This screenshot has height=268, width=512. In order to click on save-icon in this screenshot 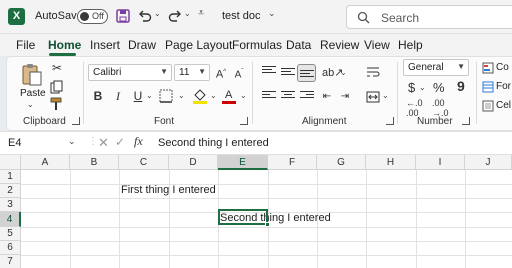, I will do `click(123, 16)`.